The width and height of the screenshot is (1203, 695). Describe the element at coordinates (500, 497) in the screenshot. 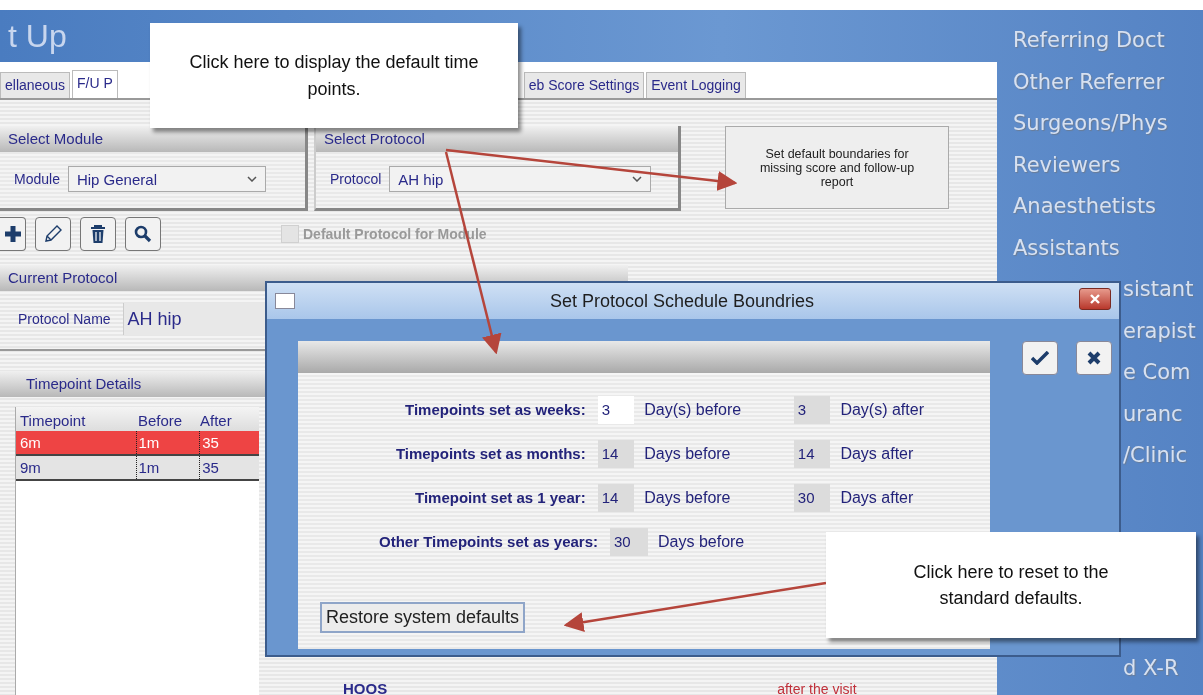

I see `field-label: Timepoint set as 1 year:` at that location.